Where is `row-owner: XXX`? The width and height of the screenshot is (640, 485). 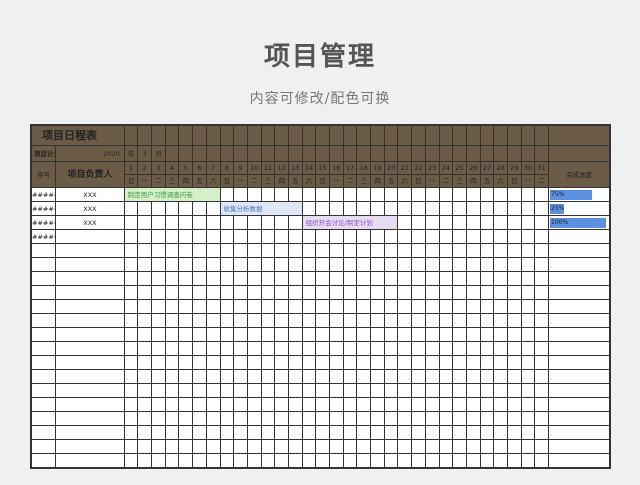
row-owner: XXX is located at coordinates (90, 208).